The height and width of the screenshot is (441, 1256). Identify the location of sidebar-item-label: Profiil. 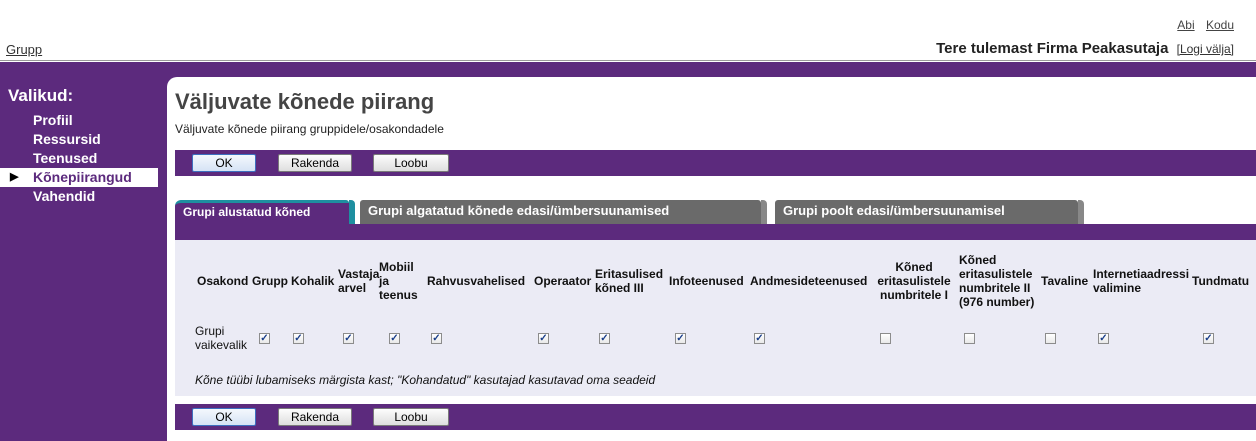
(53, 120).